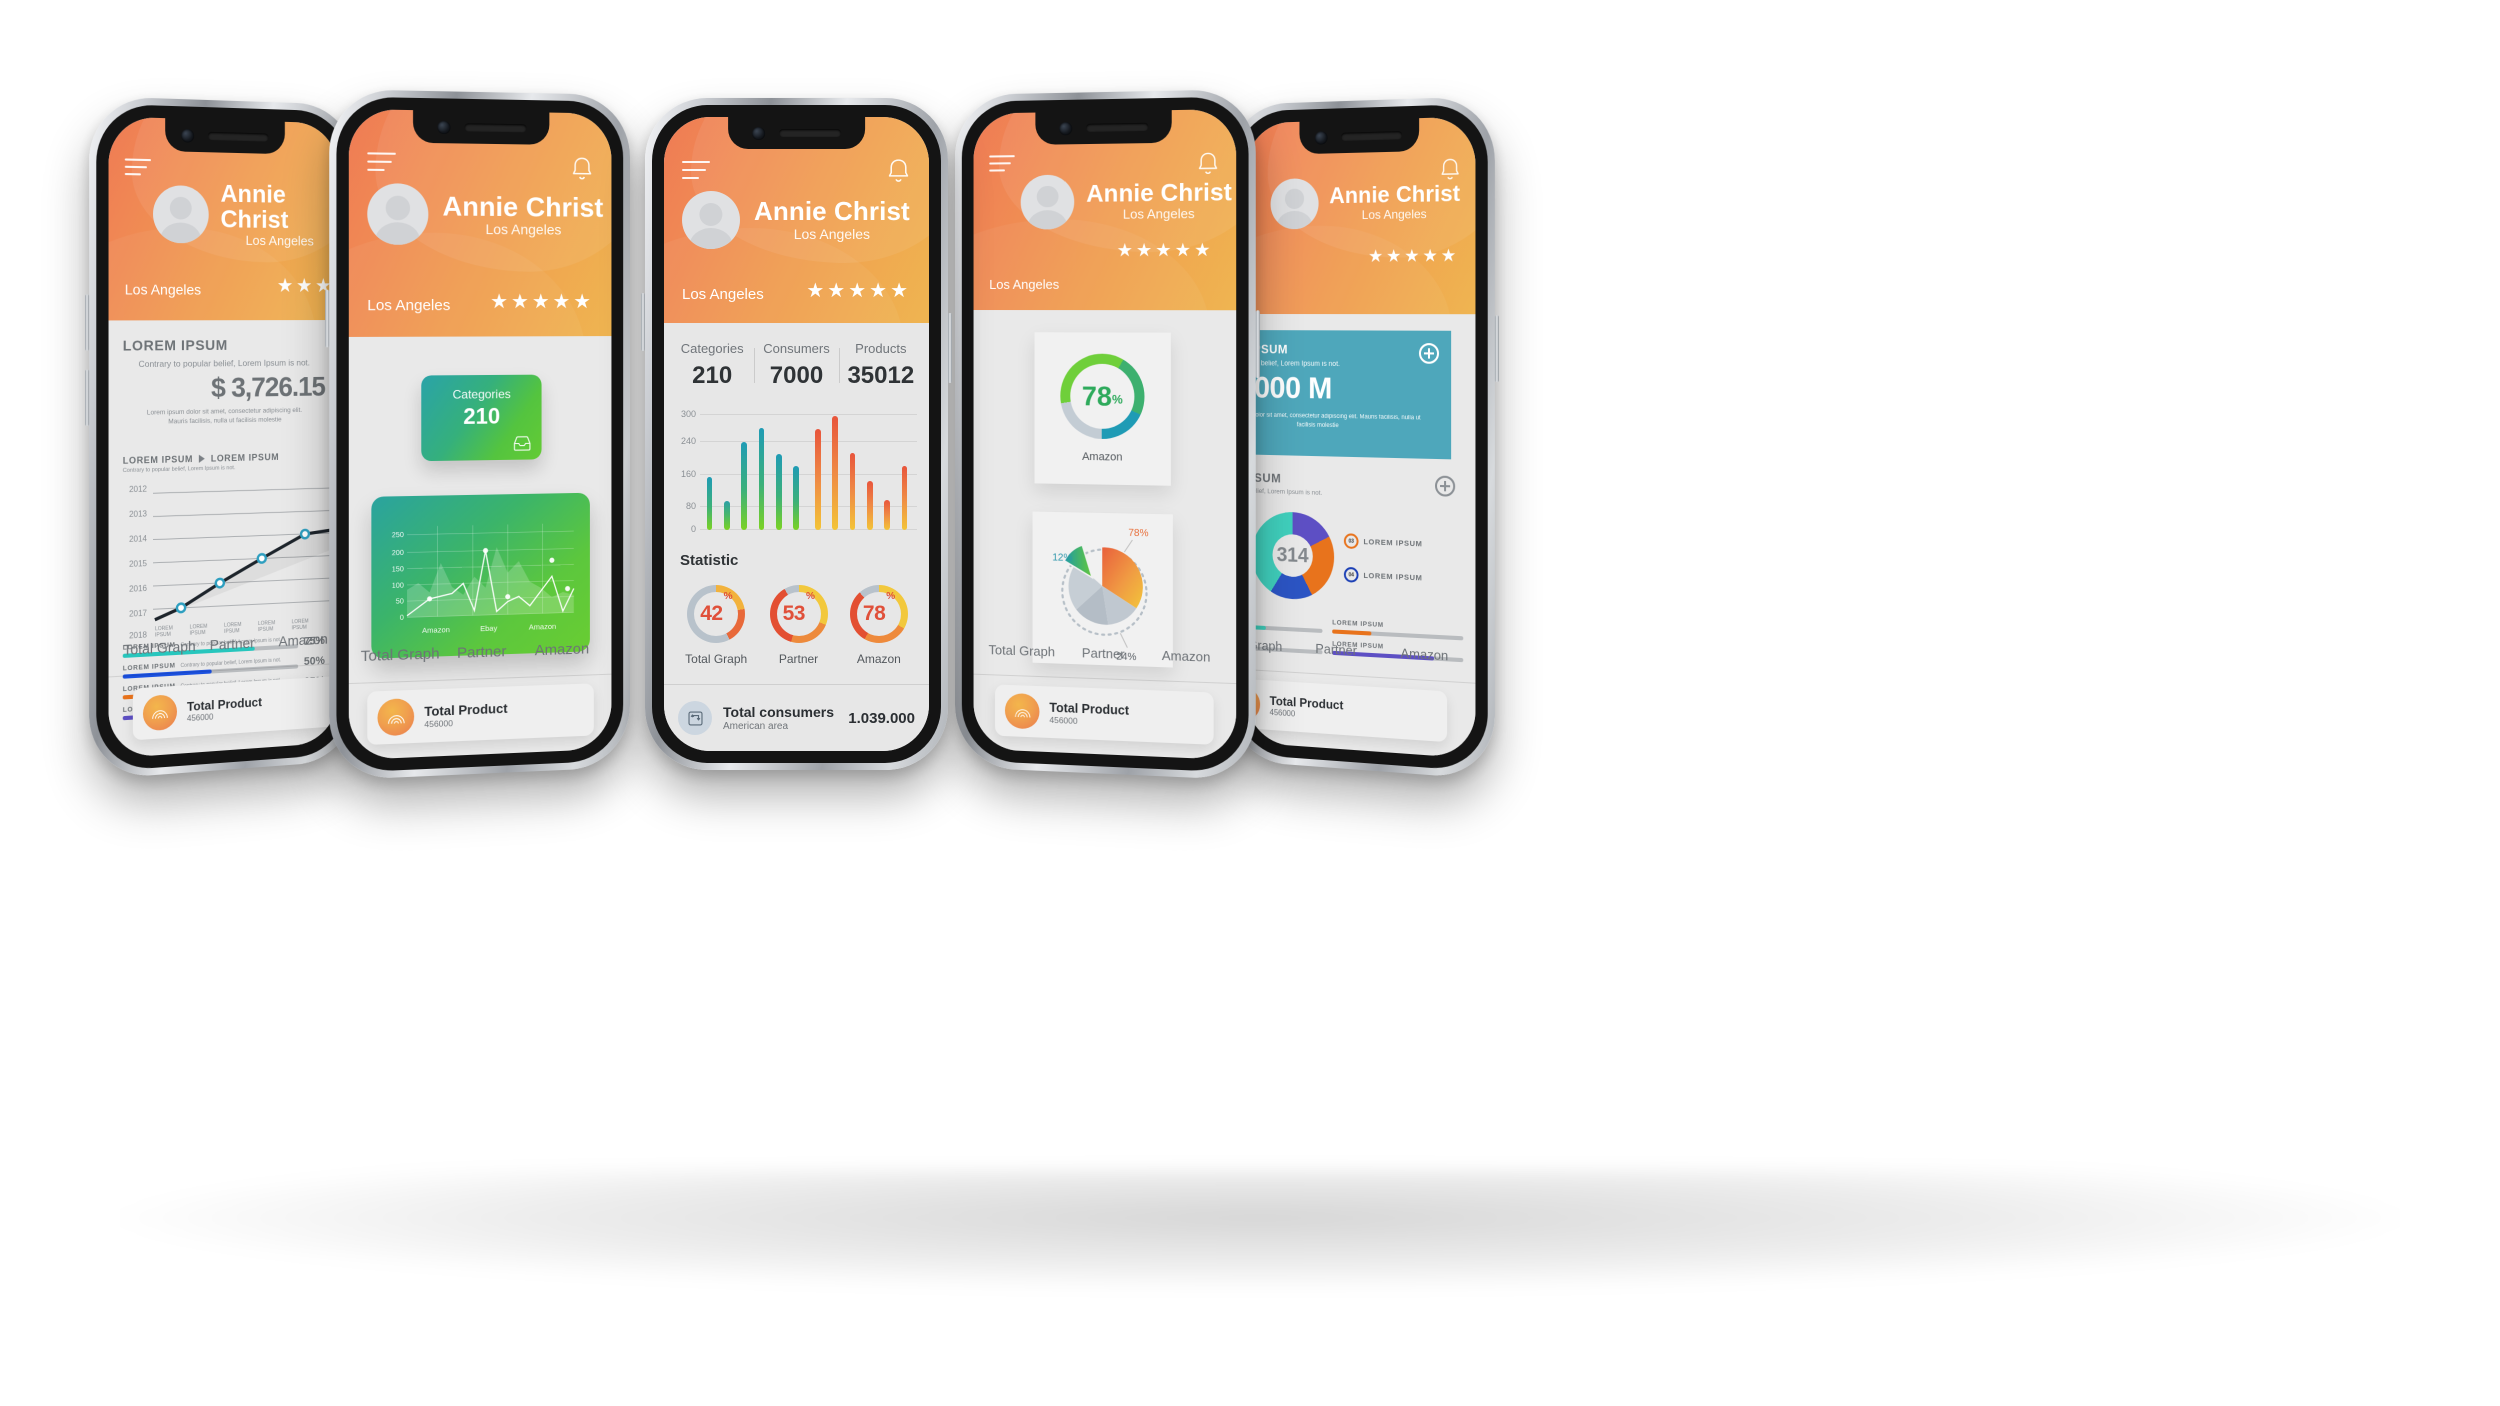  Describe the element at coordinates (712, 375) in the screenshot. I see `stat-value: 210` at that location.